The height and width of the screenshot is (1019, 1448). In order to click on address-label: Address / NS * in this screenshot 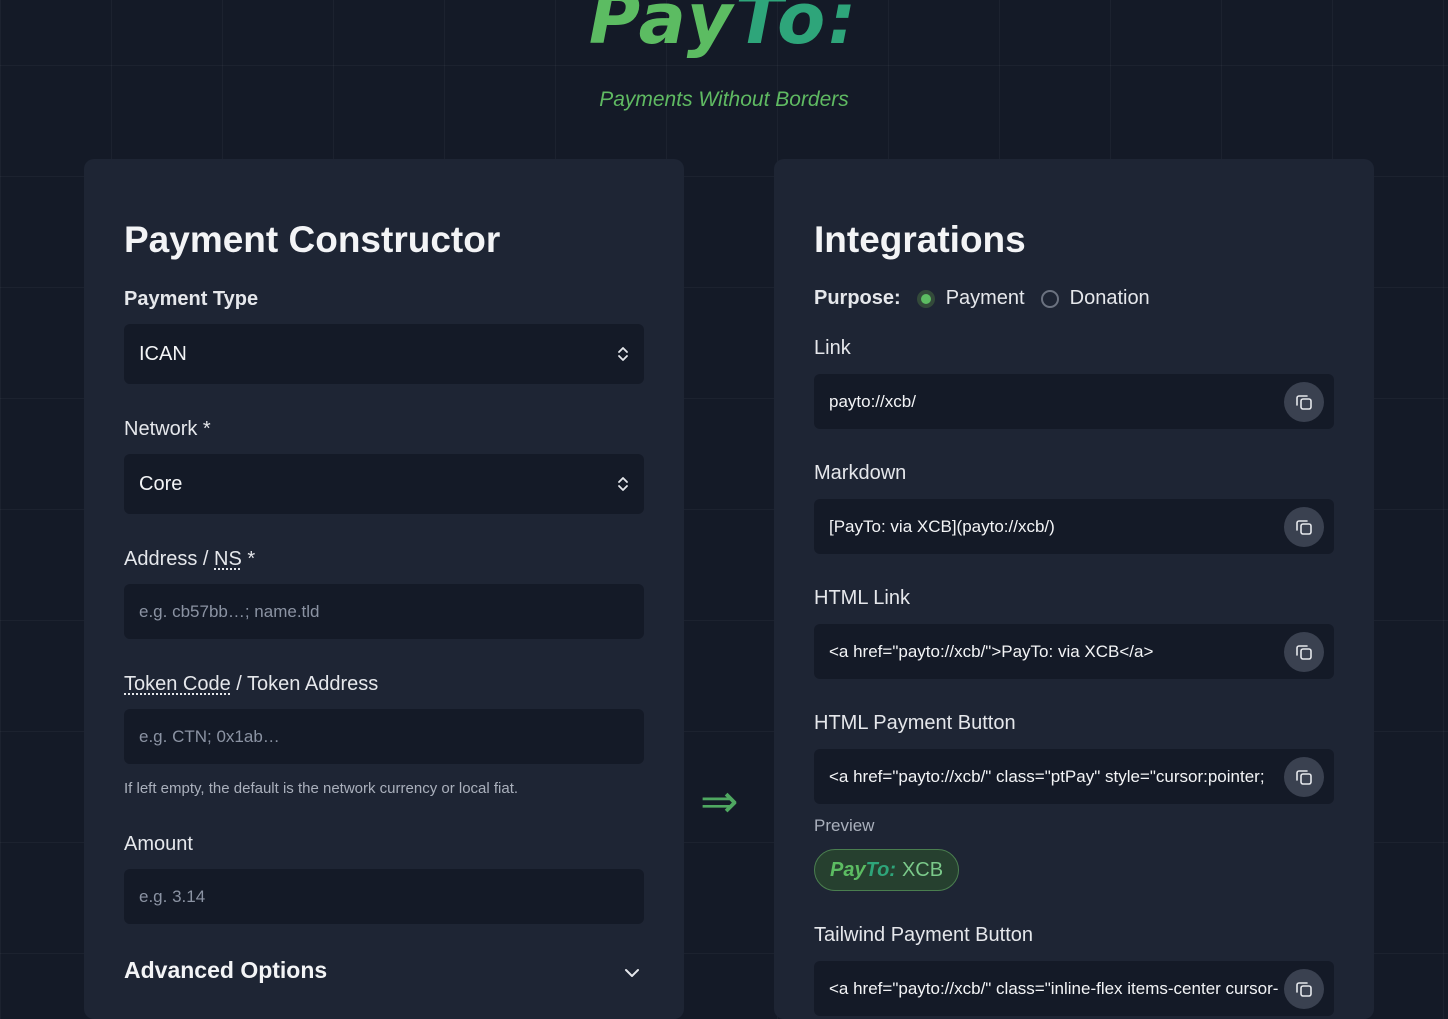, I will do `click(189, 559)`.